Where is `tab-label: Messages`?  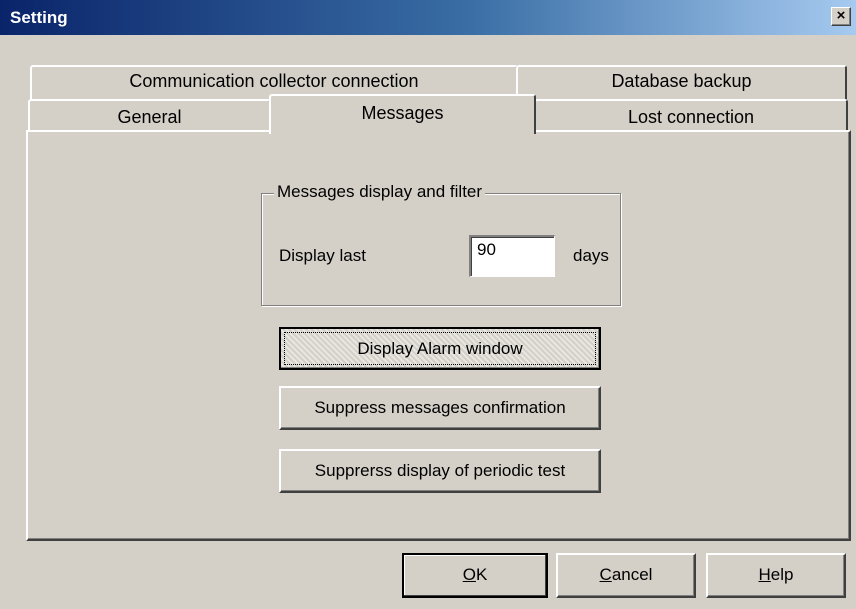
tab-label: Messages is located at coordinates (402, 113).